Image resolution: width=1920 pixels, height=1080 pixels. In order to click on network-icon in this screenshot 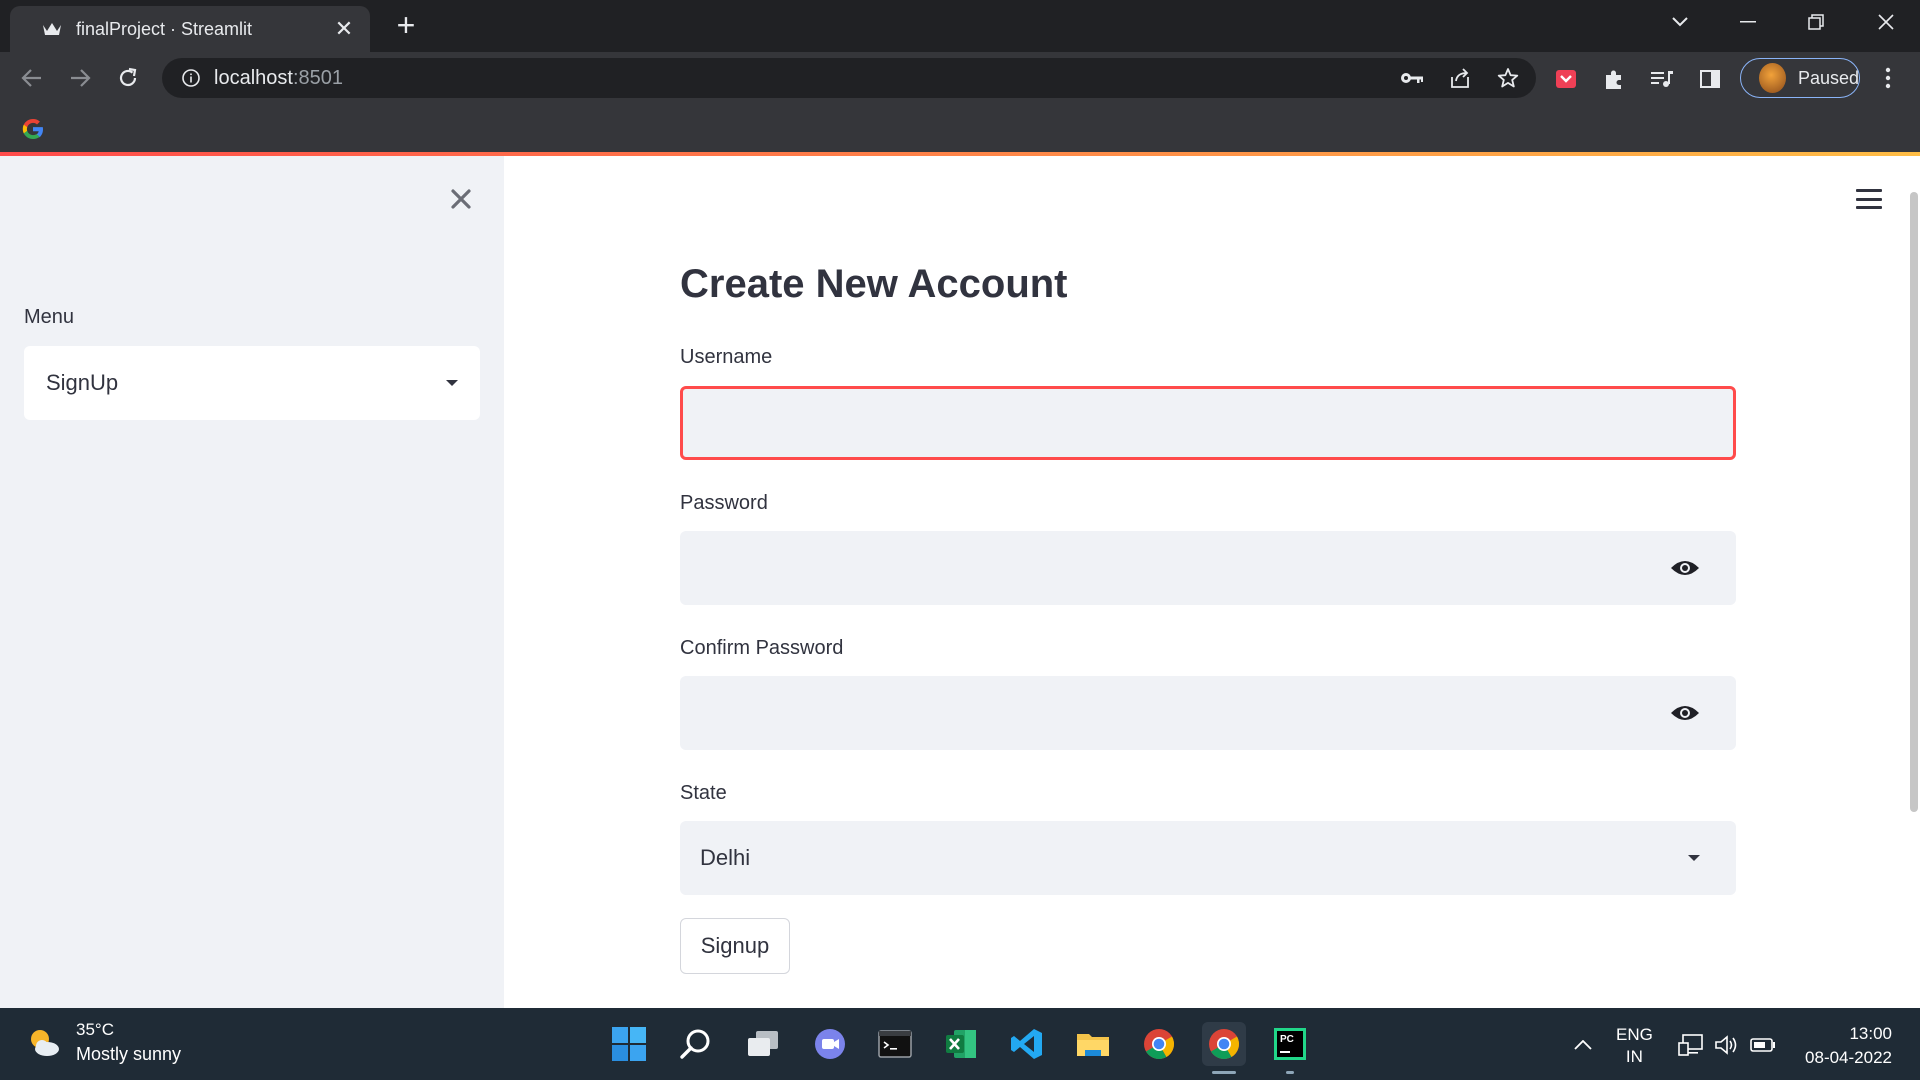, I will do `click(1691, 1045)`.